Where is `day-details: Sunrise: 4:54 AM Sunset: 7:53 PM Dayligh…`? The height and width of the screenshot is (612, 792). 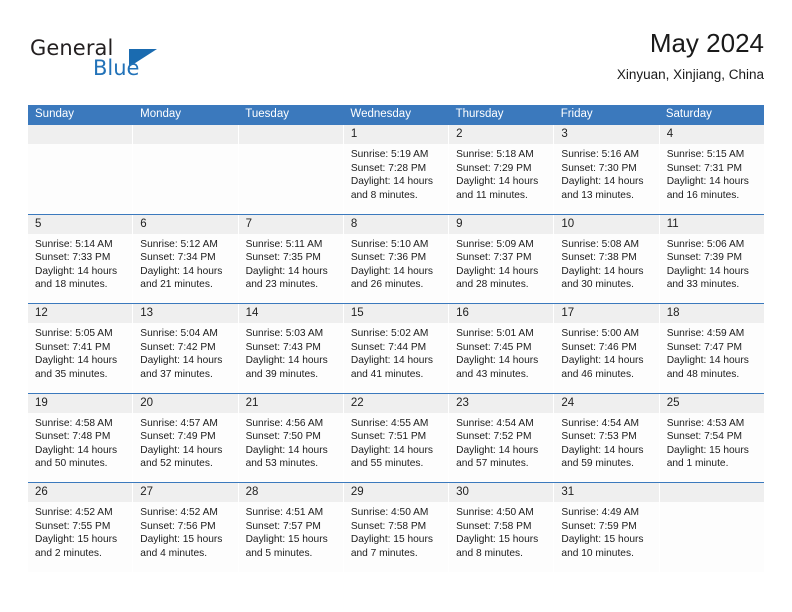
day-details: Sunrise: 4:54 AM Sunset: 7:53 PM Dayligh… is located at coordinates (606, 442).